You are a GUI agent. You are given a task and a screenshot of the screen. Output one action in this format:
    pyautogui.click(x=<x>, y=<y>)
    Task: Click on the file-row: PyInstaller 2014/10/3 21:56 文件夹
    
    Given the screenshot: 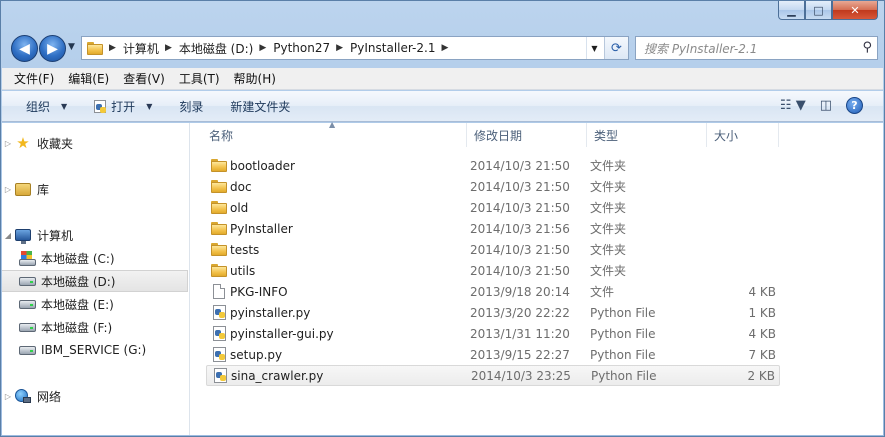 What is the action you would take?
    pyautogui.click(x=493, y=228)
    